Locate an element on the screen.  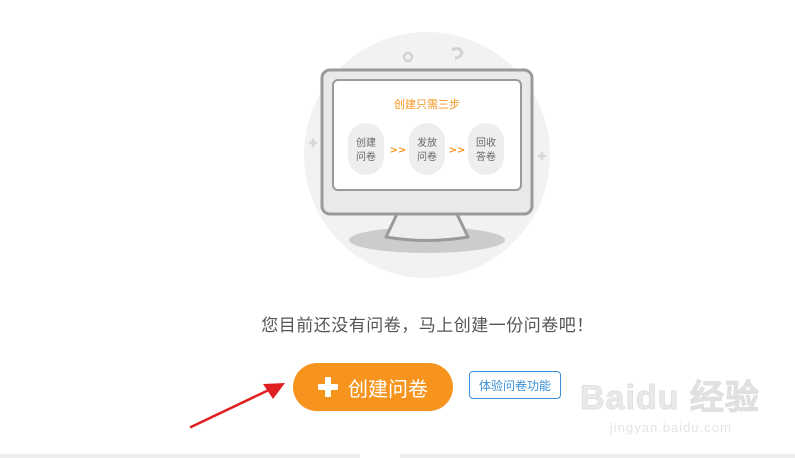
plus-icon is located at coordinates (328, 387).